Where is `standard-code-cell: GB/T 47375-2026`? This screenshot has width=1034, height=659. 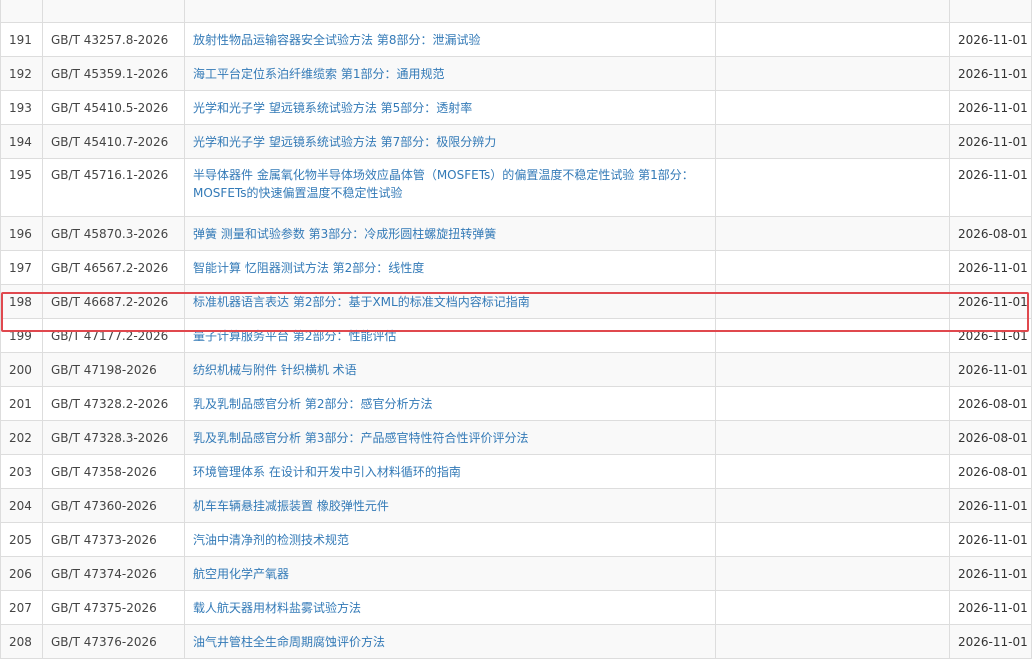
standard-code-cell: GB/T 47375-2026 is located at coordinates (113, 607).